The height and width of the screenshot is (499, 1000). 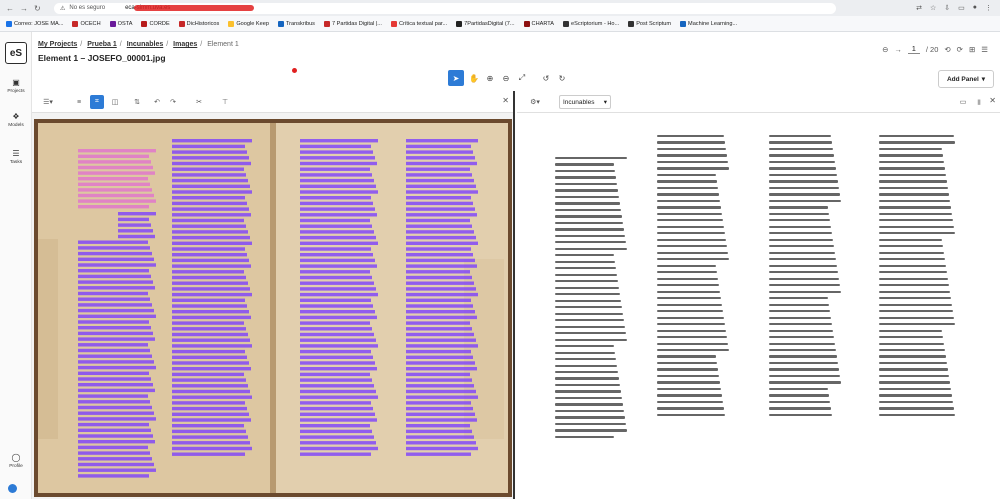 I want to click on reorder-icon: ⇅, so click(x=137, y=102).